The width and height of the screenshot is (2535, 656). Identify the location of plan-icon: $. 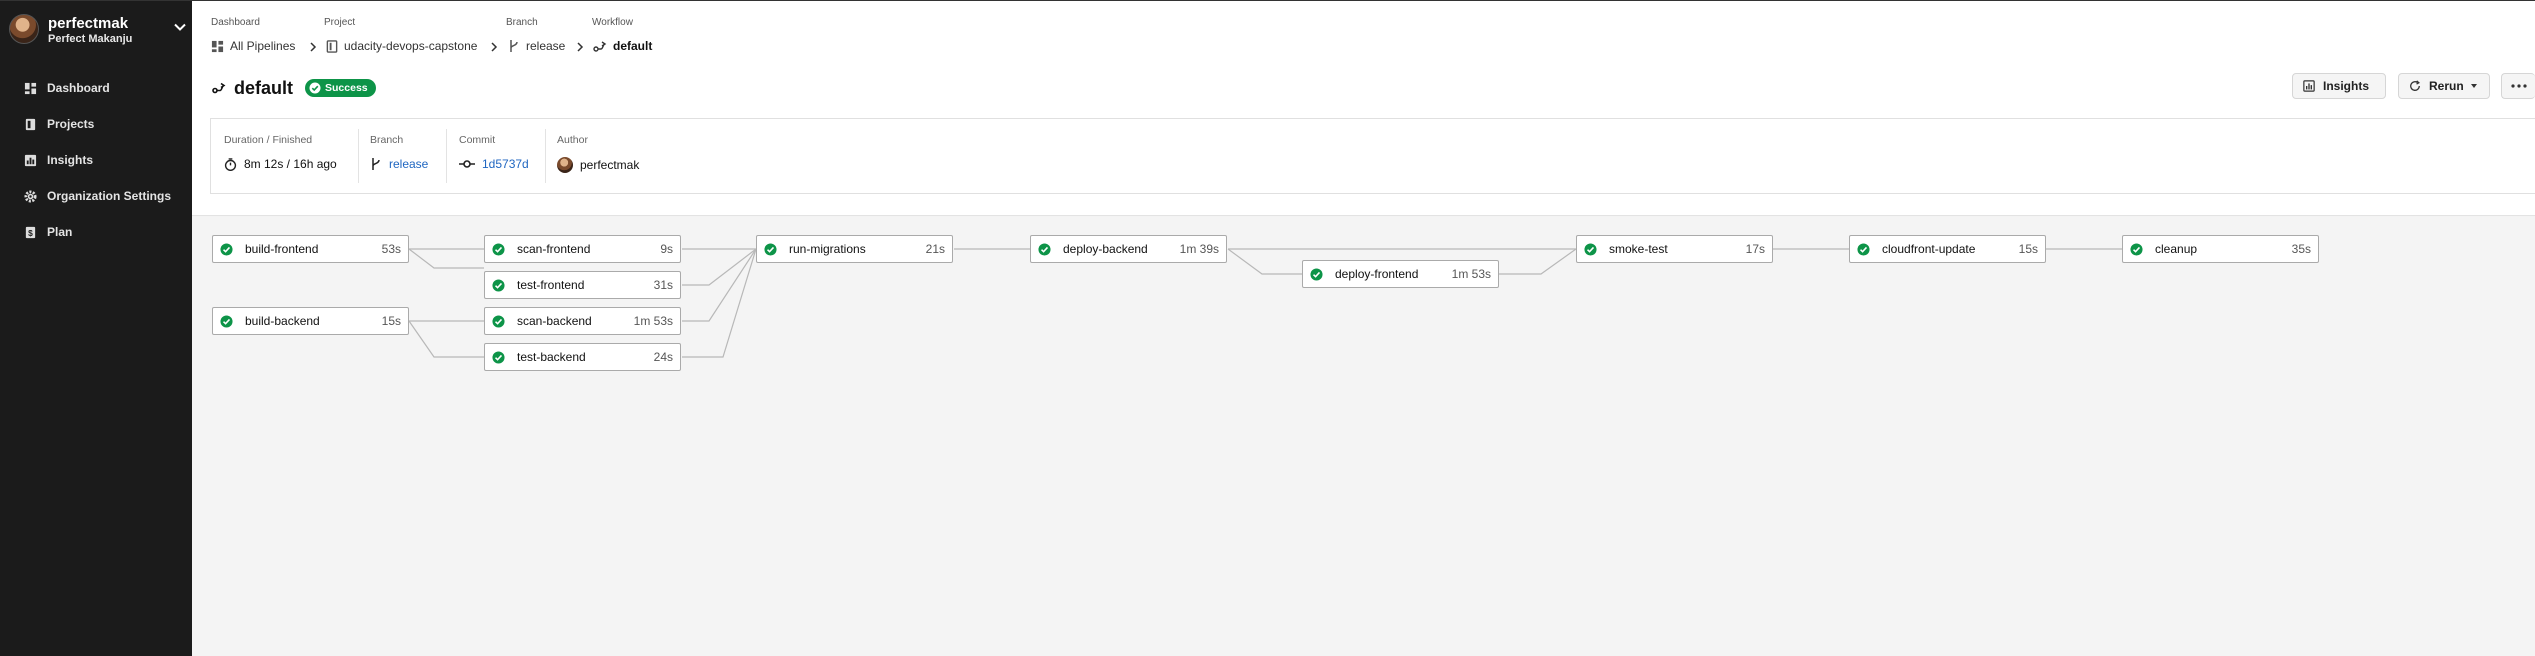
(30, 232).